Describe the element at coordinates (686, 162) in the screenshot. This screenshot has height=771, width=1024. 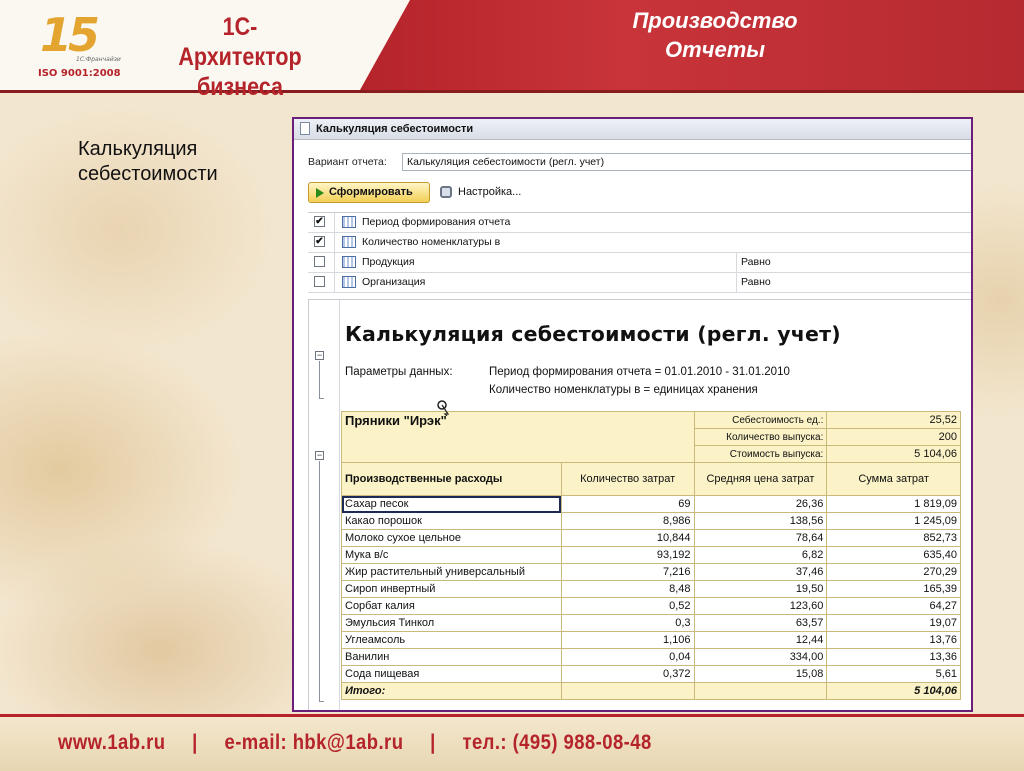
I see `variant-field: Калькуляция себестоимости (регл. учет)` at that location.